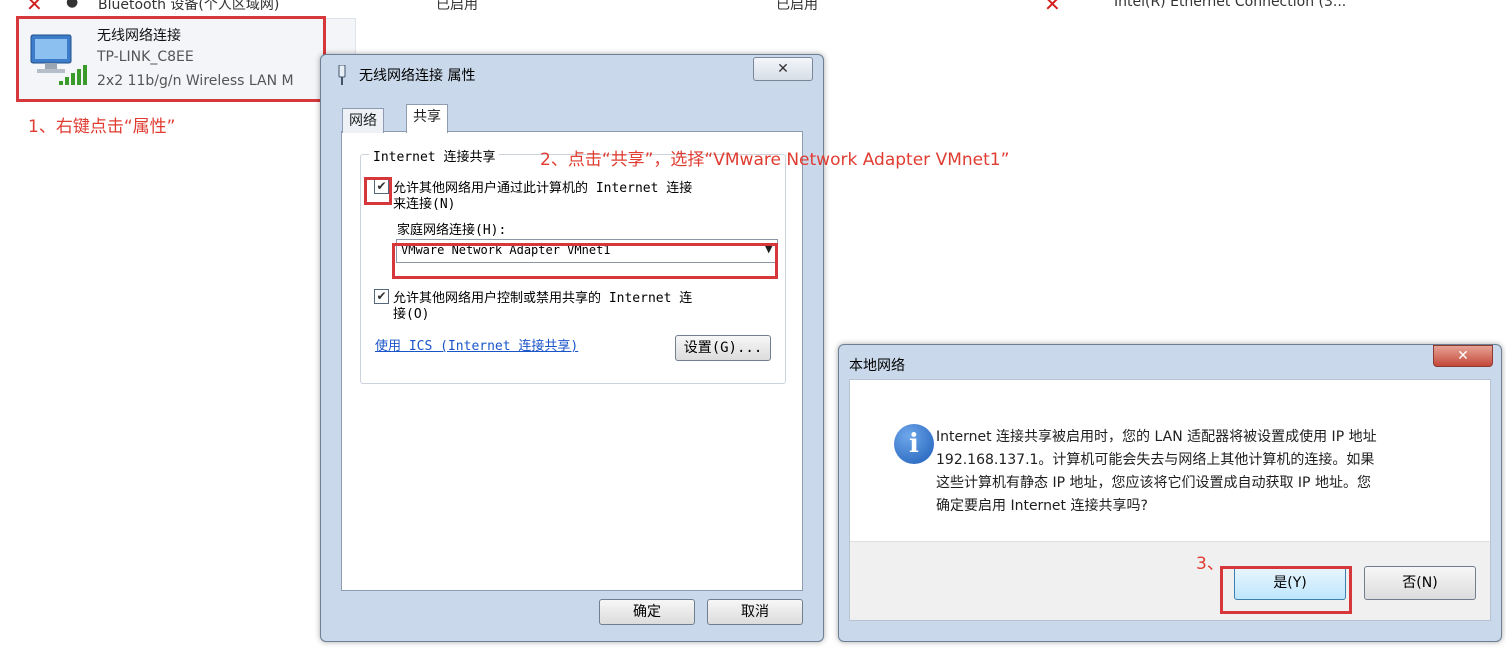 The height and width of the screenshot is (652, 1506). What do you see at coordinates (424, 204) in the screenshot?
I see `allow-connect-label-2: 来连接(N)` at bounding box center [424, 204].